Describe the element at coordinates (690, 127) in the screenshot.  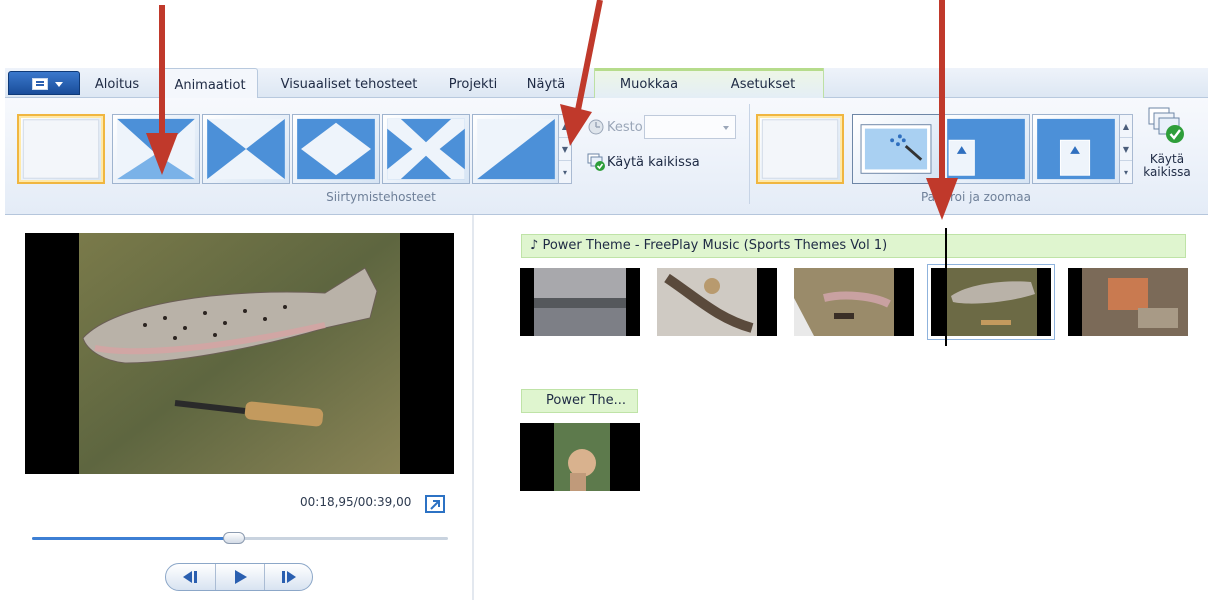
I see `duration-combobox` at that location.